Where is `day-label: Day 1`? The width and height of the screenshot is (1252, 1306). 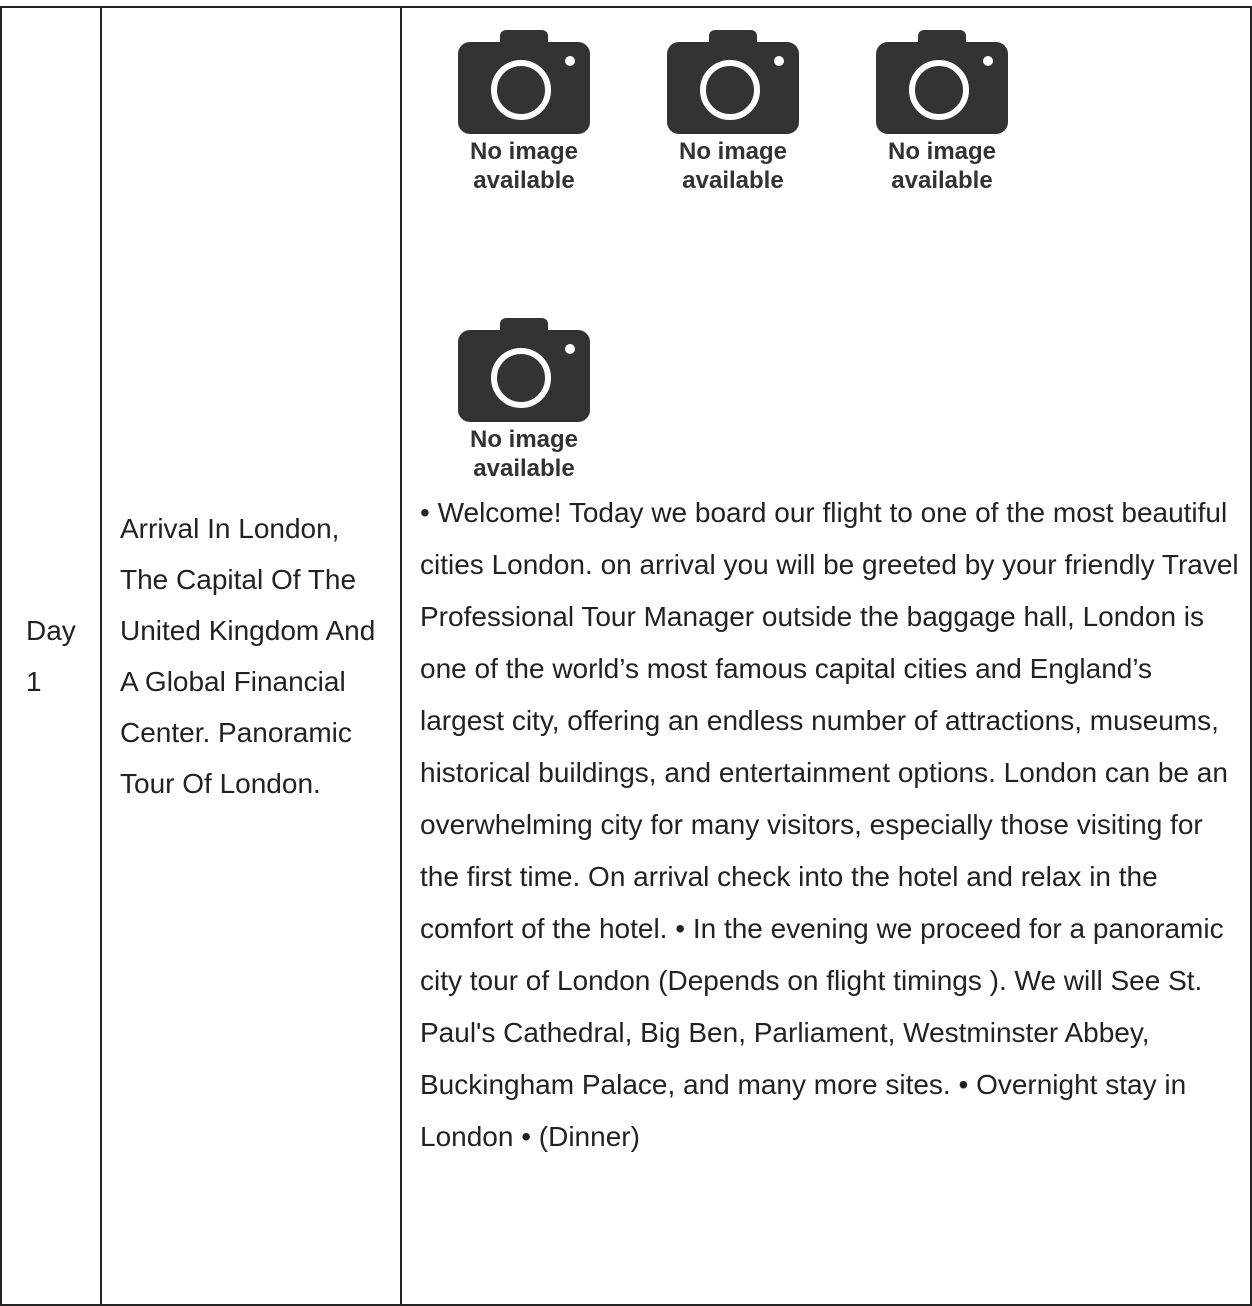
day-label: Day 1 is located at coordinates (51, 656).